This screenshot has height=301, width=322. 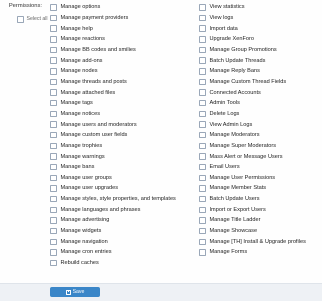 What do you see at coordinates (221, 17) in the screenshot?
I see `permission-label: View logs` at bounding box center [221, 17].